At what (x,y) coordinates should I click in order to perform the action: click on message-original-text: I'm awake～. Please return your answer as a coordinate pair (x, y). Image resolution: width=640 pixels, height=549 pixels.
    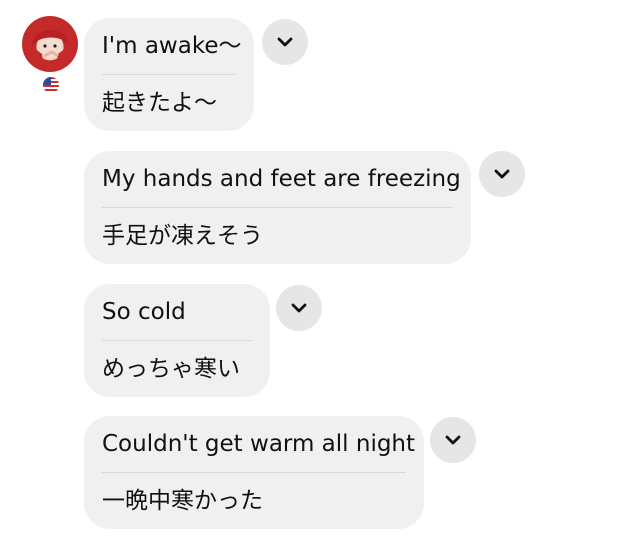
    Looking at the image, I should click on (172, 46).